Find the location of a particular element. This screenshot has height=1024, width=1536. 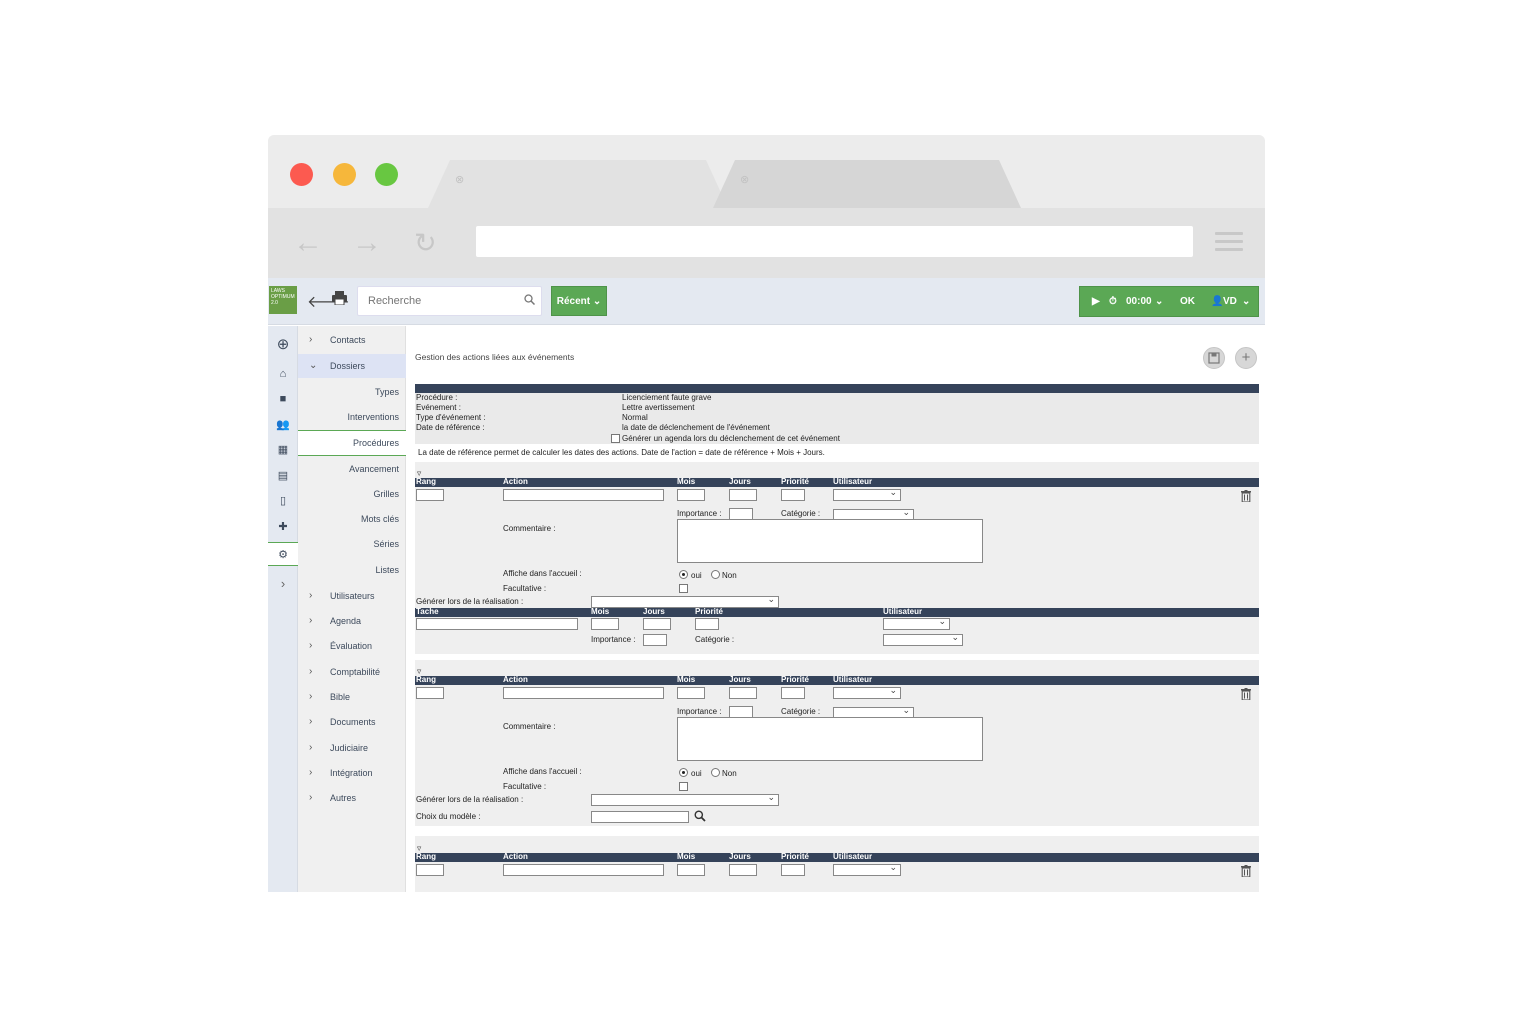

task-mois-input is located at coordinates (605, 624).